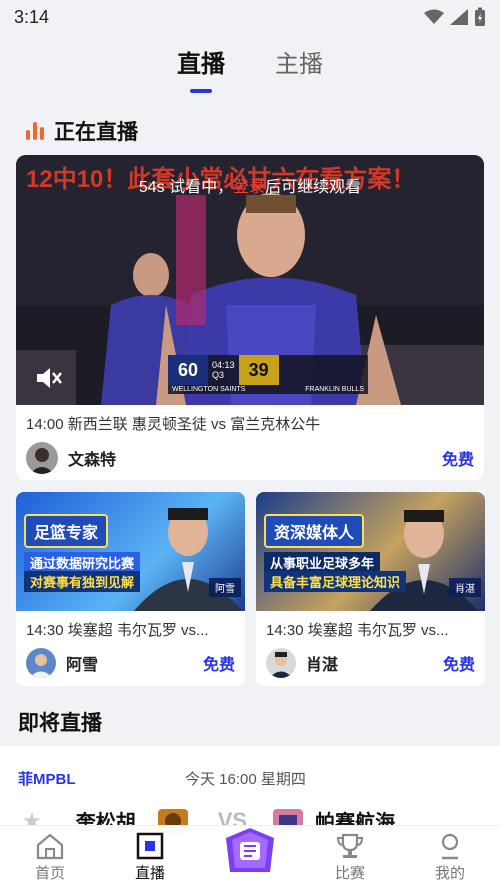 This screenshot has height=889, width=500. What do you see at coordinates (218, 375) in the screenshot?
I see `game-quarter: Q3` at bounding box center [218, 375].